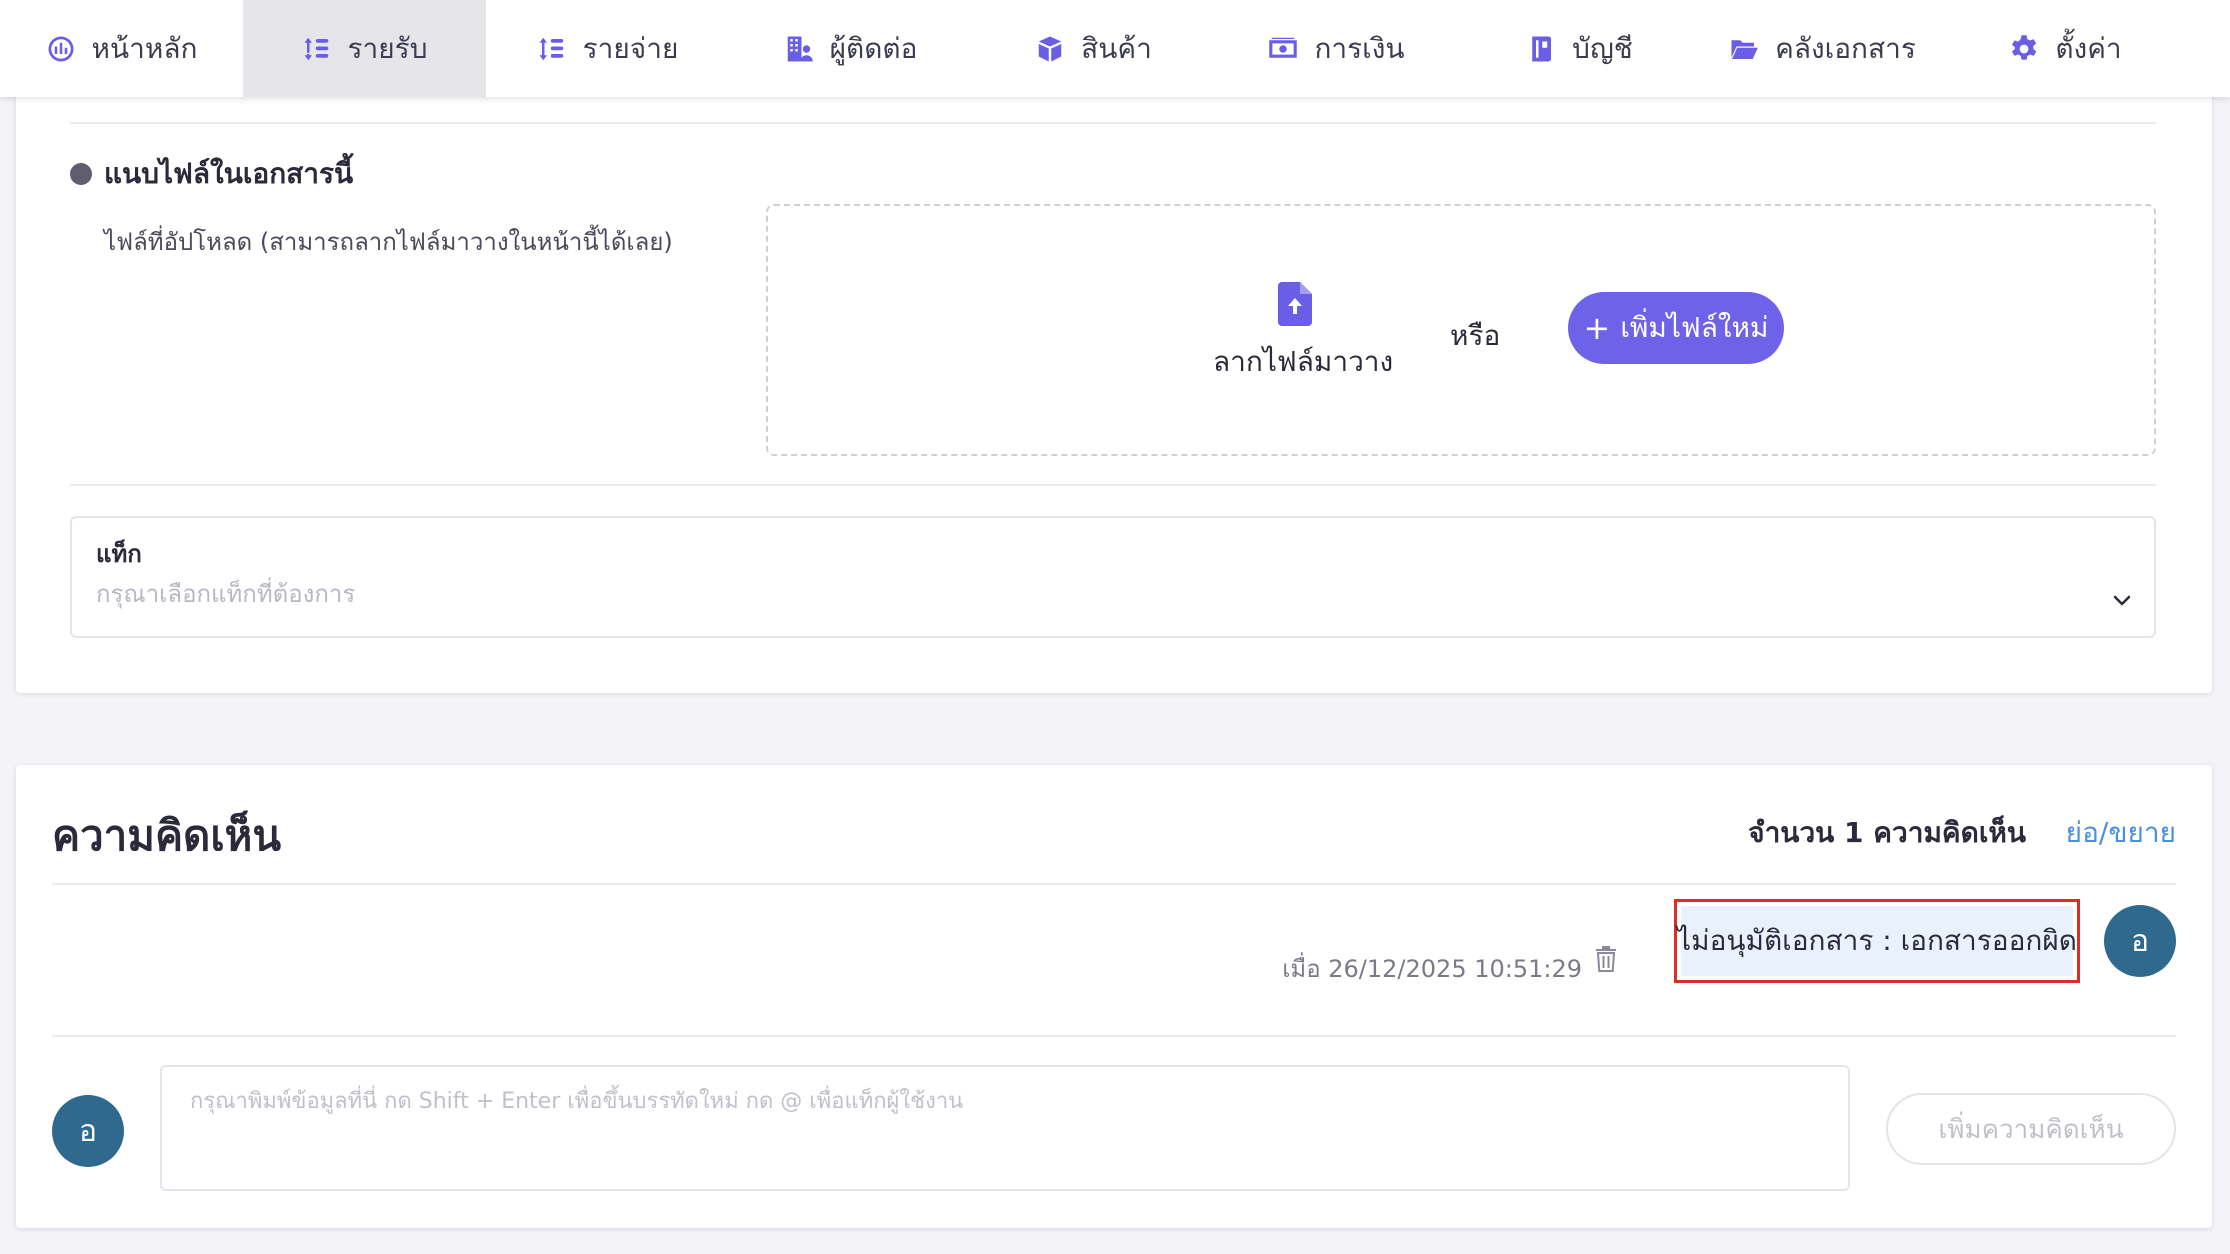  I want to click on comment-text: ไม่อนุมัติเอกสาร : เอกสารออกผิด, so click(1877, 941).